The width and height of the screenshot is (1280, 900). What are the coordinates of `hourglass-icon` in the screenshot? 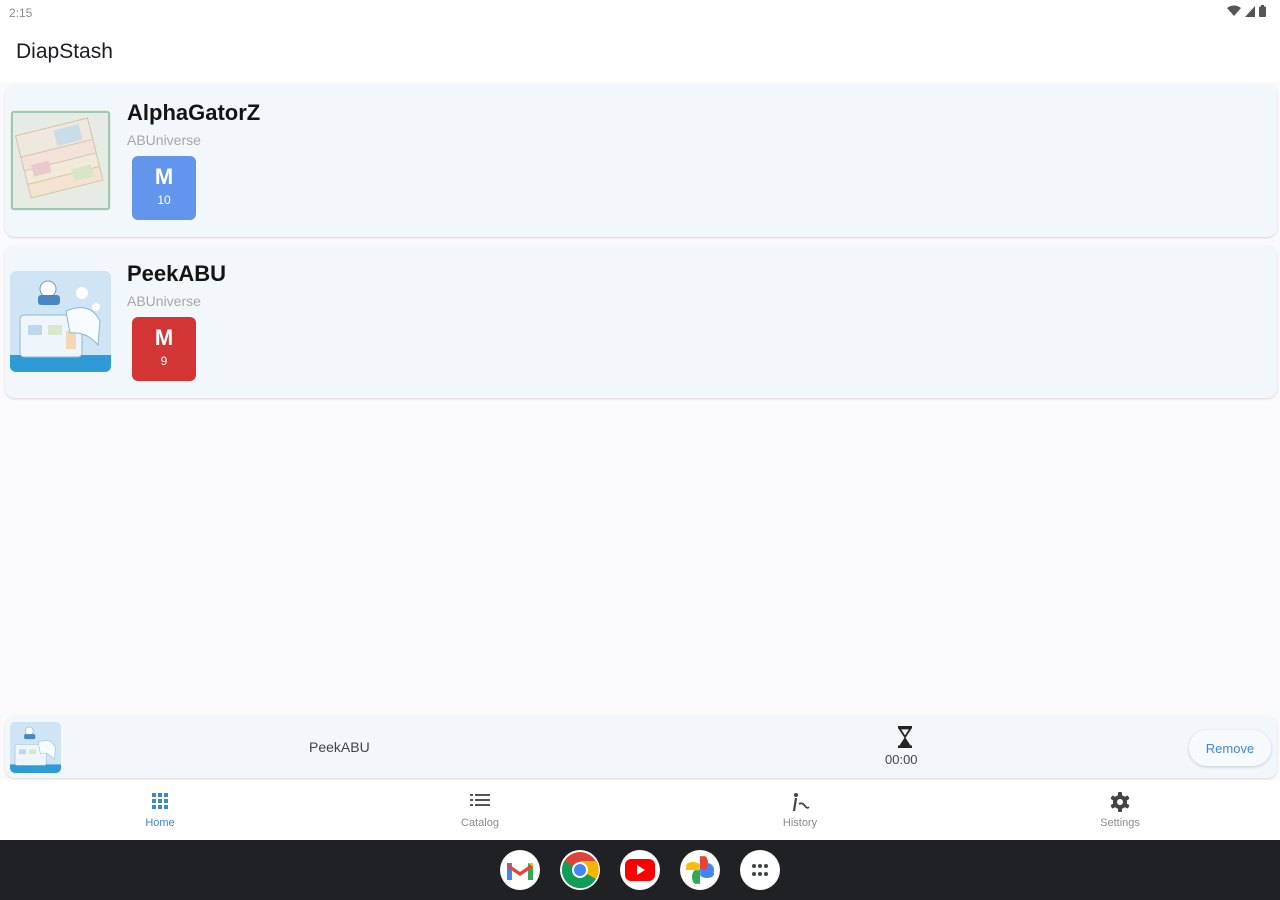 It's located at (905, 737).